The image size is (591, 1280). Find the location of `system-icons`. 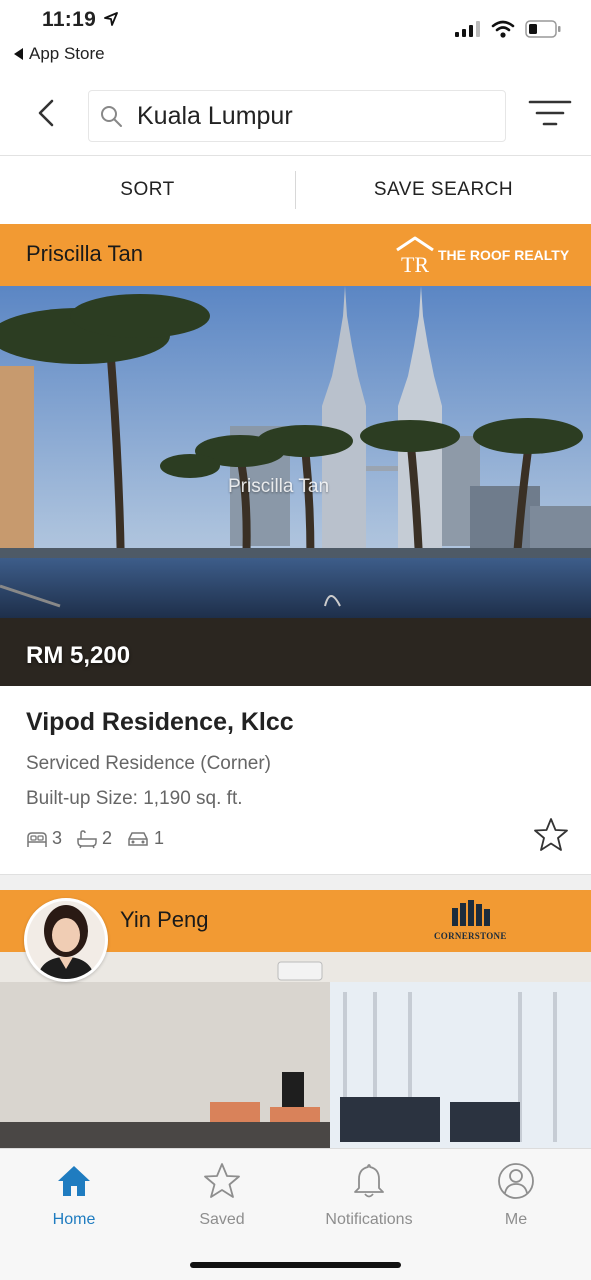

system-icons is located at coordinates (508, 29).